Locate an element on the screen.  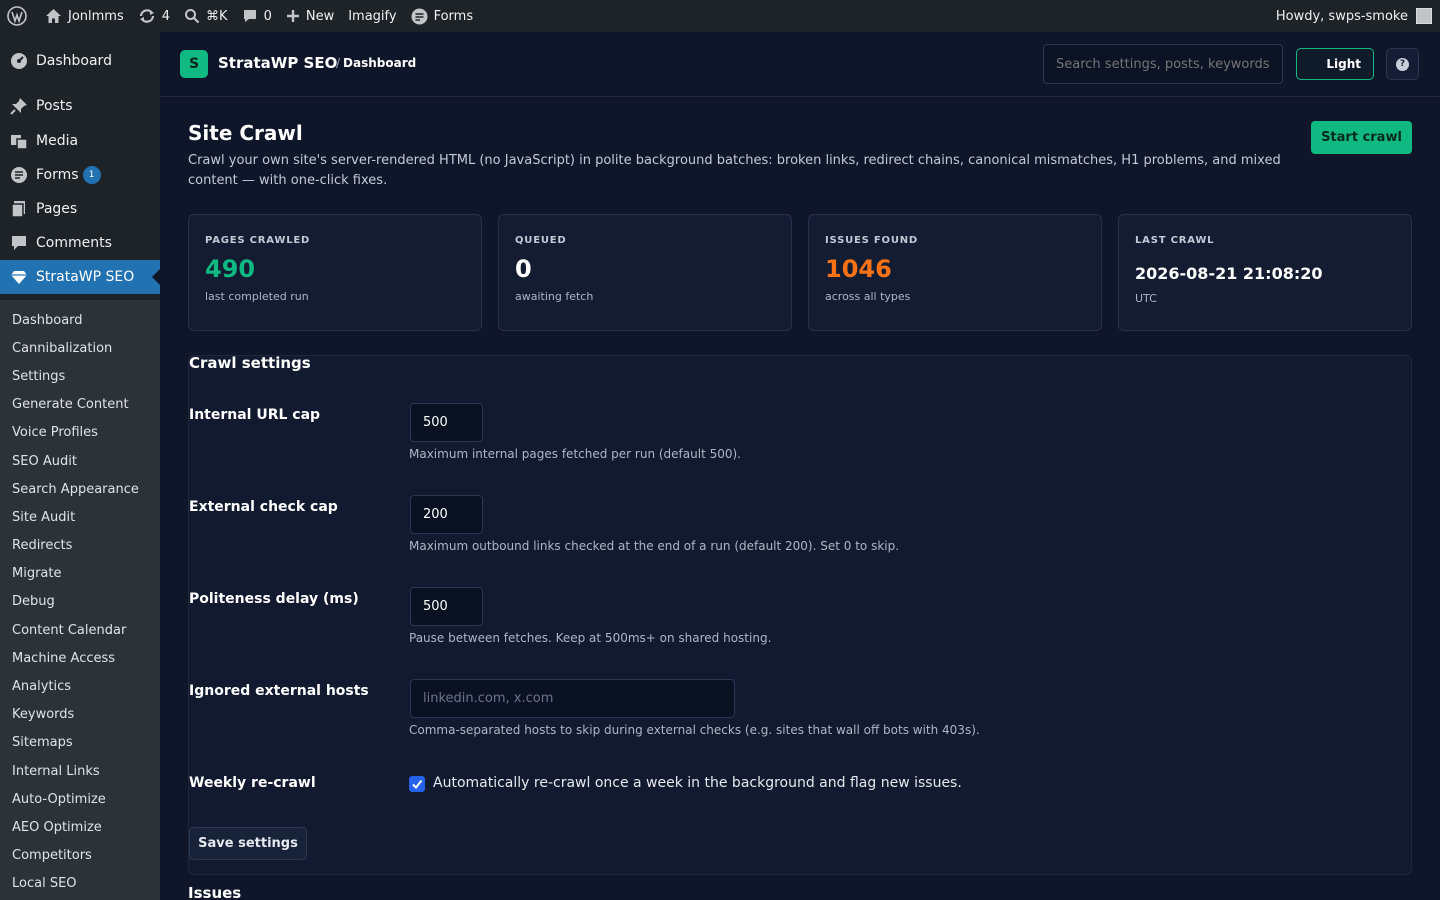
search-shortcut-link: ⌘K is located at coordinates (206, 16).